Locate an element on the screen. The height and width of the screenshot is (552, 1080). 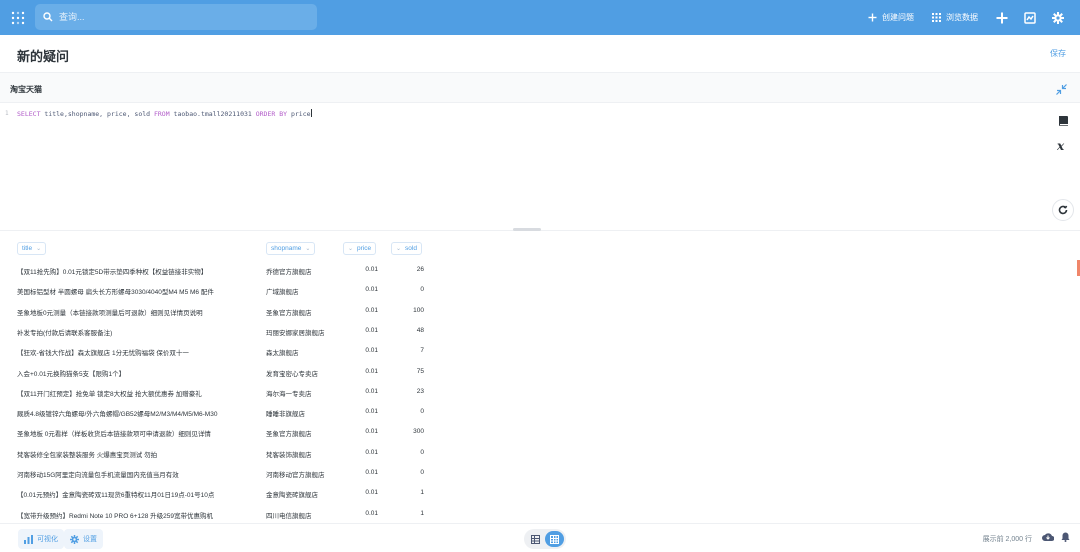
line-number: 1 is located at coordinates (7, 113).